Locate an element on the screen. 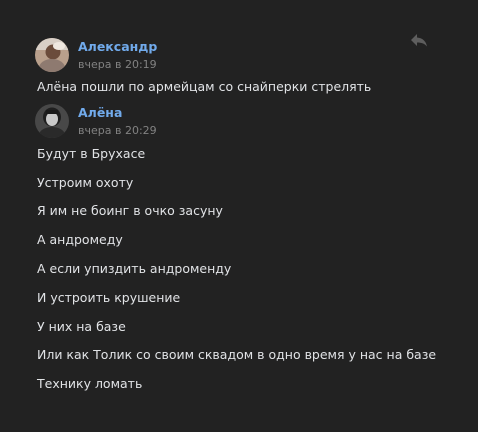 The image size is (478, 432). message-group: Александр вчера в 20:19 is located at coordinates (96, 55).